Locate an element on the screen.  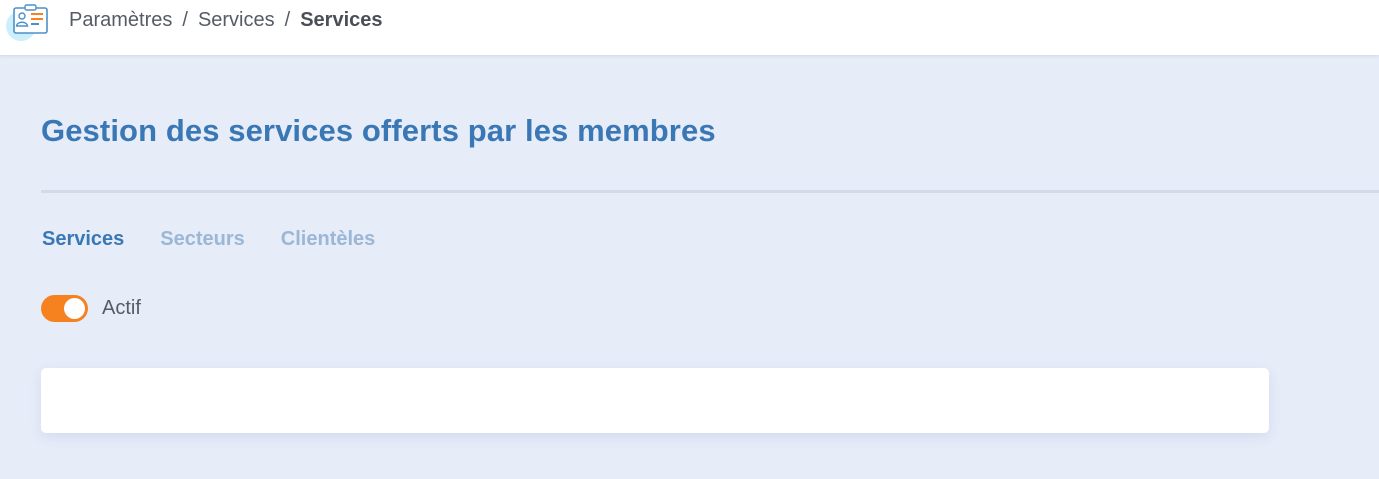
breadcrumb-current: Services is located at coordinates (341, 20).